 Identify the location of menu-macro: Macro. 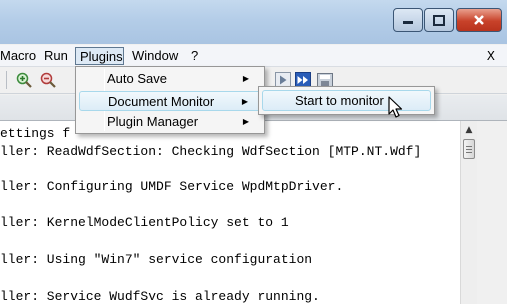
(18, 56).